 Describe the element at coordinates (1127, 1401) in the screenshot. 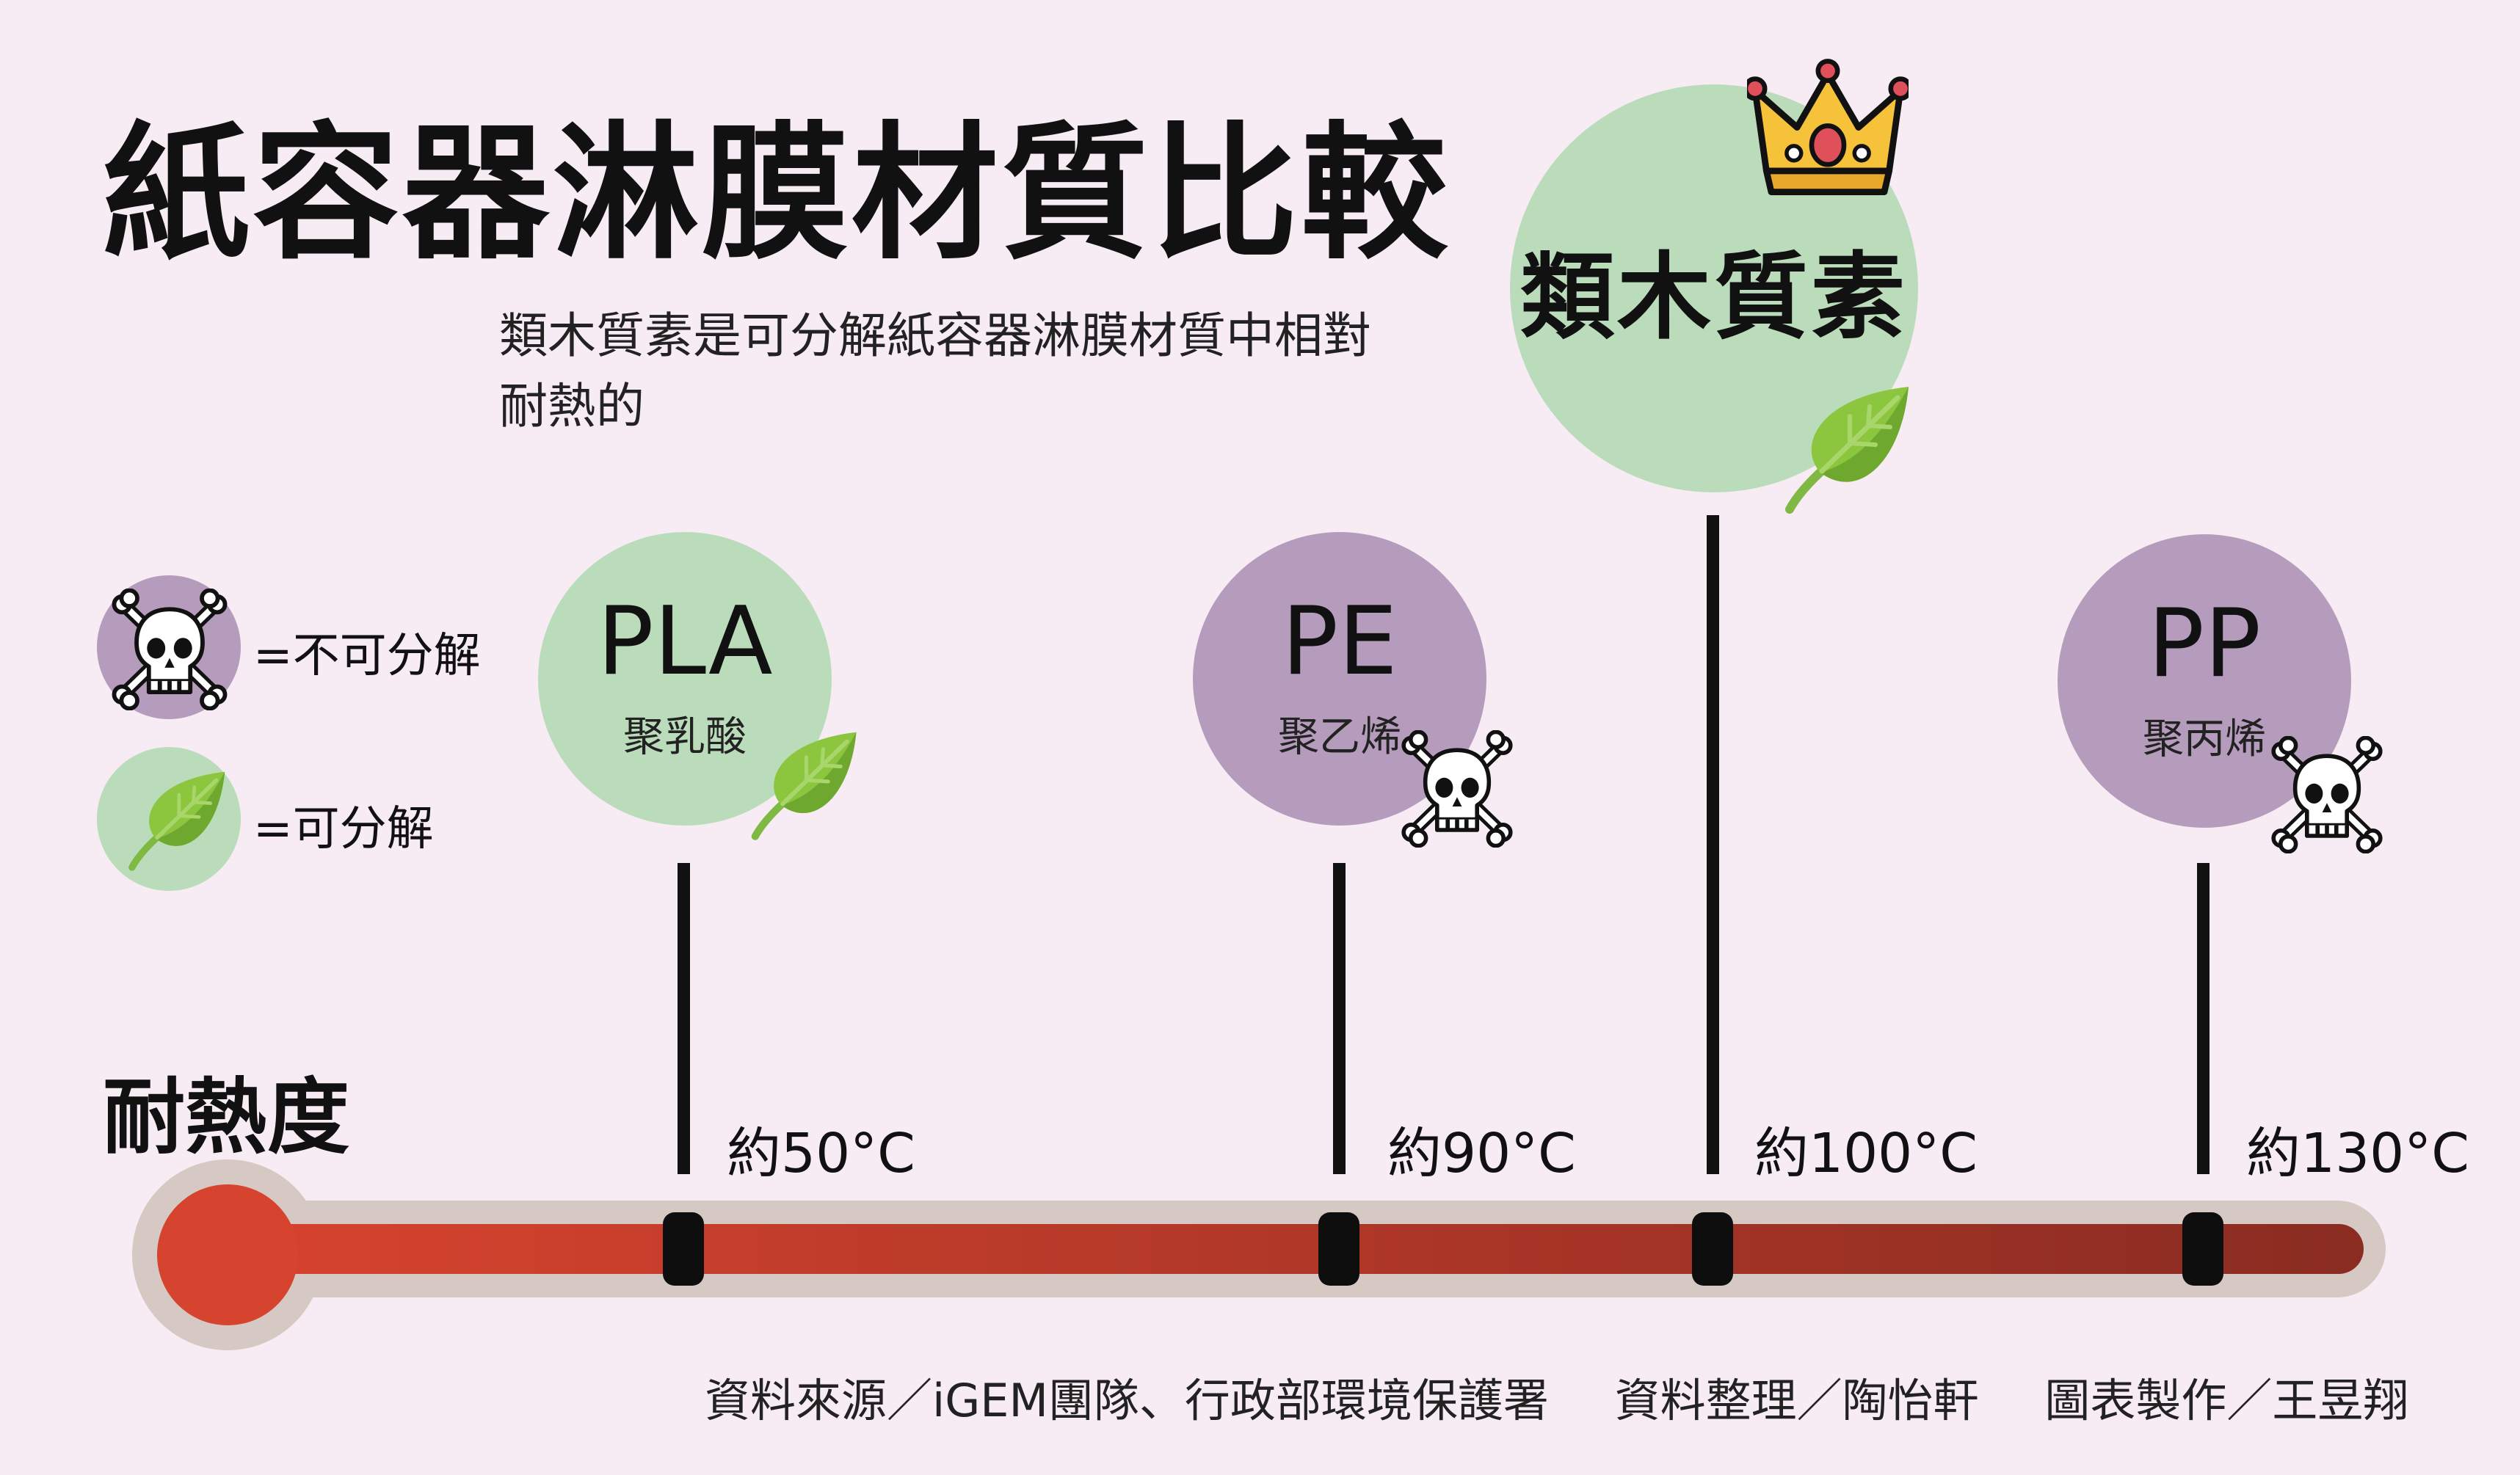

I see `credit-source: 資料來源／iGEM團隊、行政部環境保護署` at that location.